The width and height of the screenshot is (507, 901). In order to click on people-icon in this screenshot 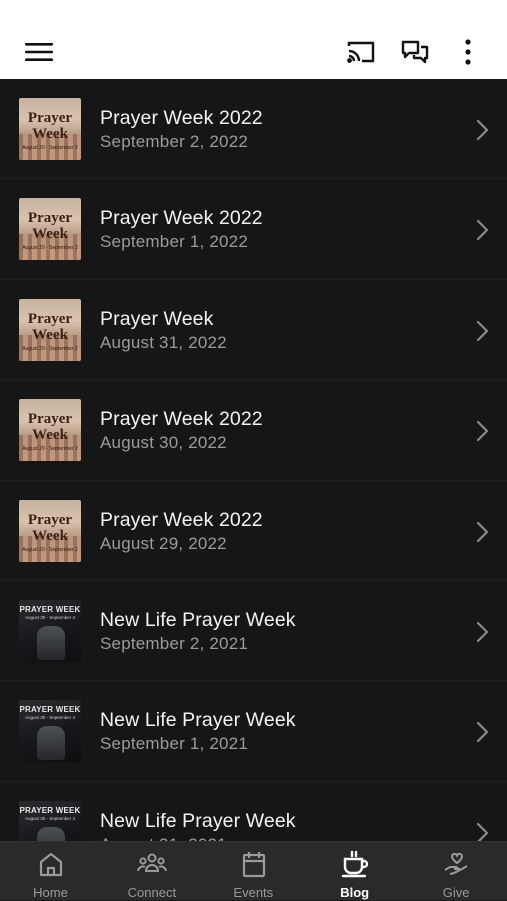, I will do `click(152, 864)`.